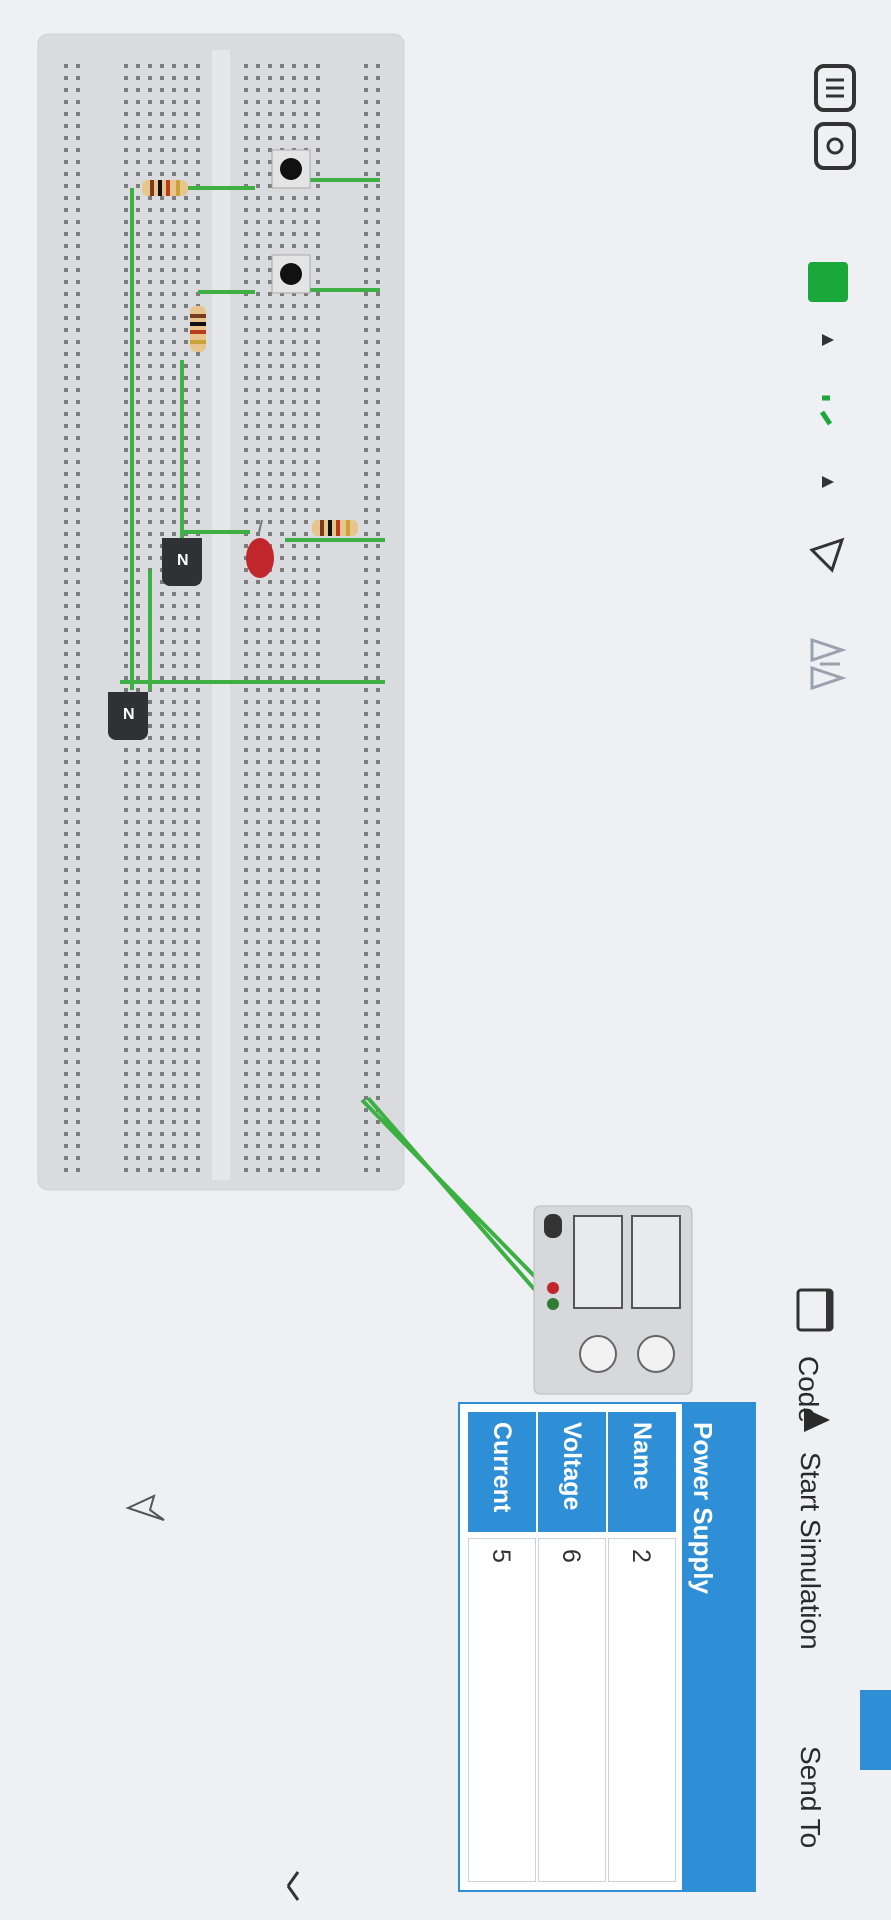  I want to click on start-simulation-button: Start Simulation, so click(810, 1551).